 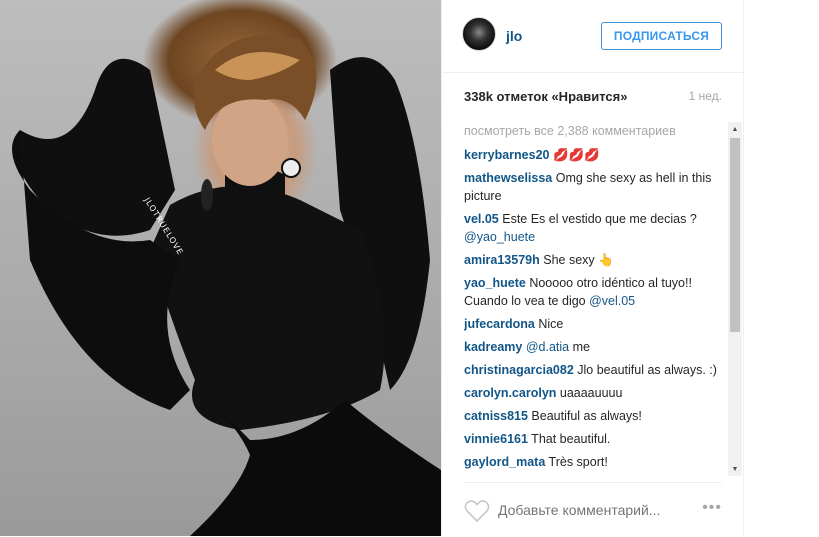 What do you see at coordinates (576, 462) in the screenshot?
I see `comment-text: Très sport!` at bounding box center [576, 462].